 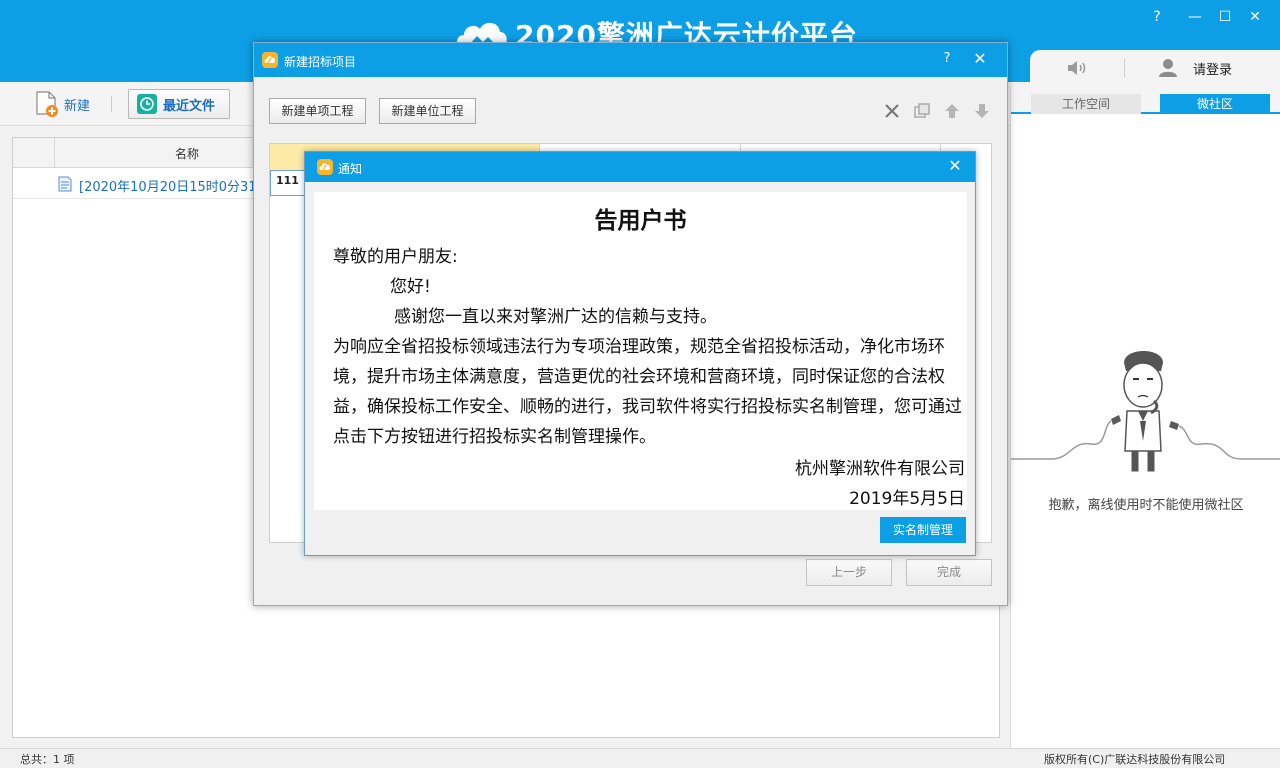 What do you see at coordinates (189, 106) in the screenshot?
I see `recent-files-label: 最近文件` at bounding box center [189, 106].